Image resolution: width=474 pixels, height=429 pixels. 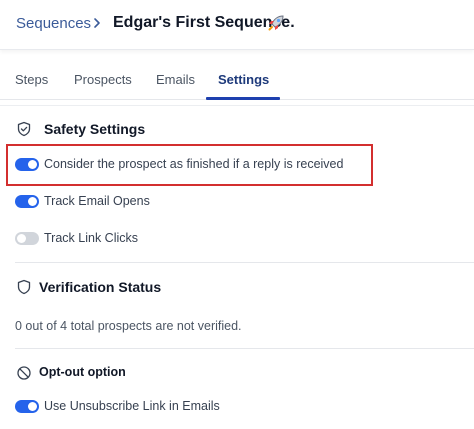 What do you see at coordinates (103, 79) in the screenshot?
I see `tab-prospects: Prospects` at bounding box center [103, 79].